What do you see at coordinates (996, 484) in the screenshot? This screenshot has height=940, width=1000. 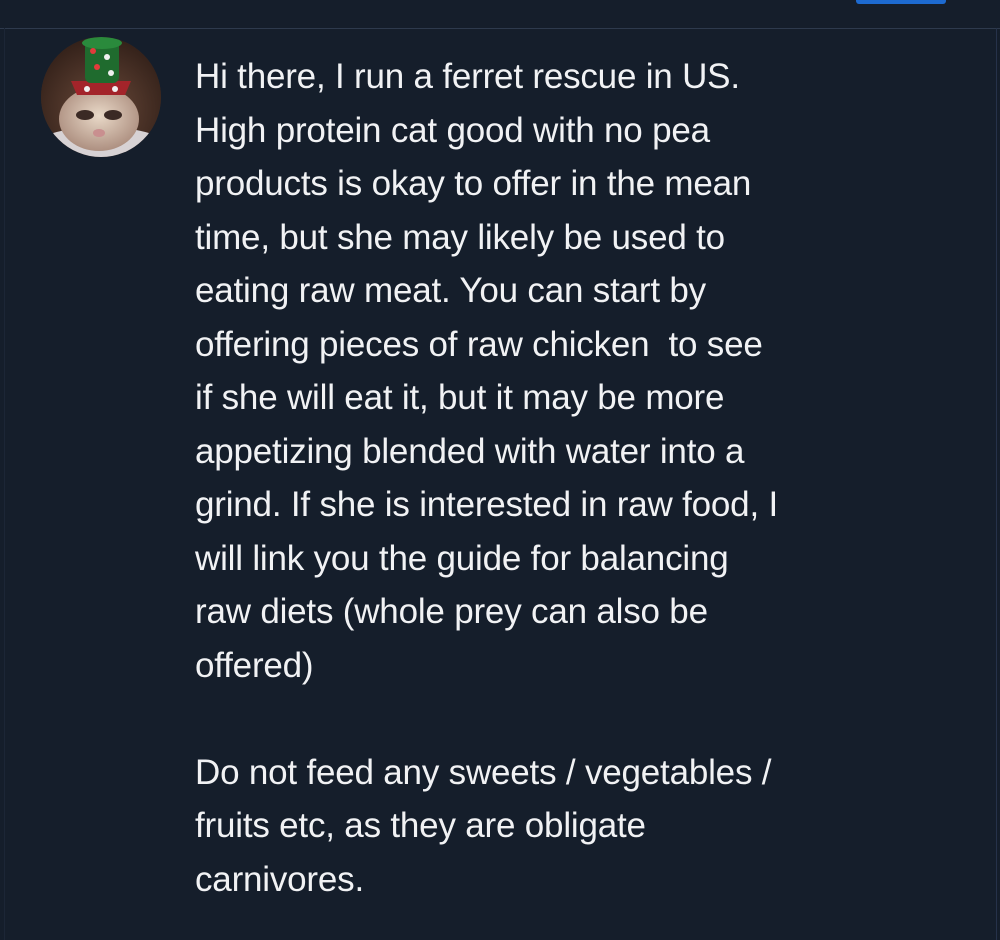 I see `right-divider` at bounding box center [996, 484].